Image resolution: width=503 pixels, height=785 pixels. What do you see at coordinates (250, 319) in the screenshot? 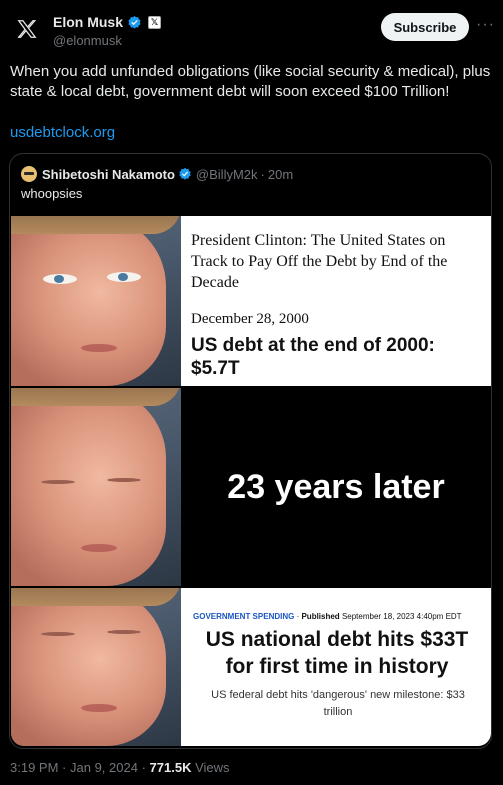
I see `date-2000: December 28, 2000` at bounding box center [250, 319].